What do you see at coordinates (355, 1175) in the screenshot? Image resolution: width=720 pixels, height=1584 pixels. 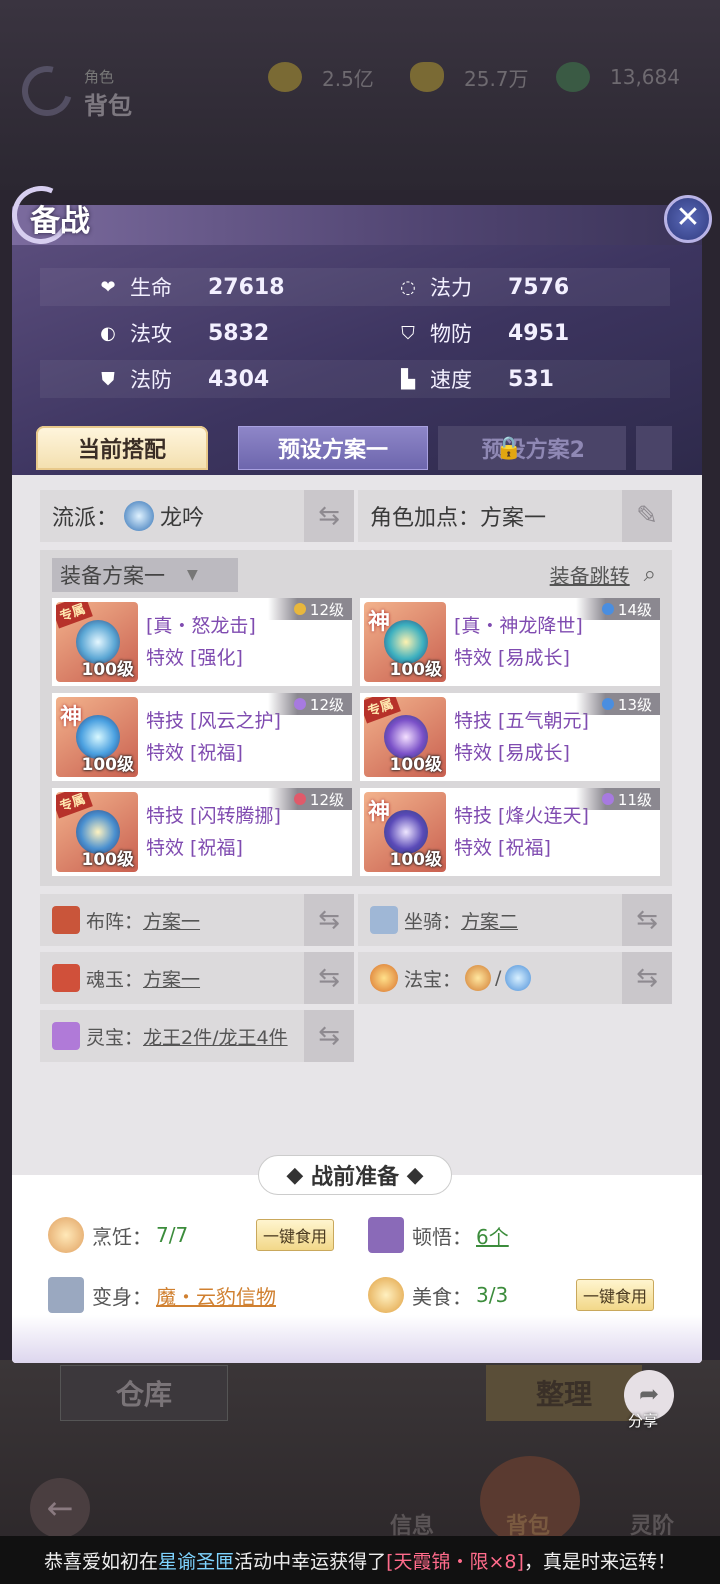 I see `prep-title: ◆ 战前准备 ◆` at bounding box center [355, 1175].